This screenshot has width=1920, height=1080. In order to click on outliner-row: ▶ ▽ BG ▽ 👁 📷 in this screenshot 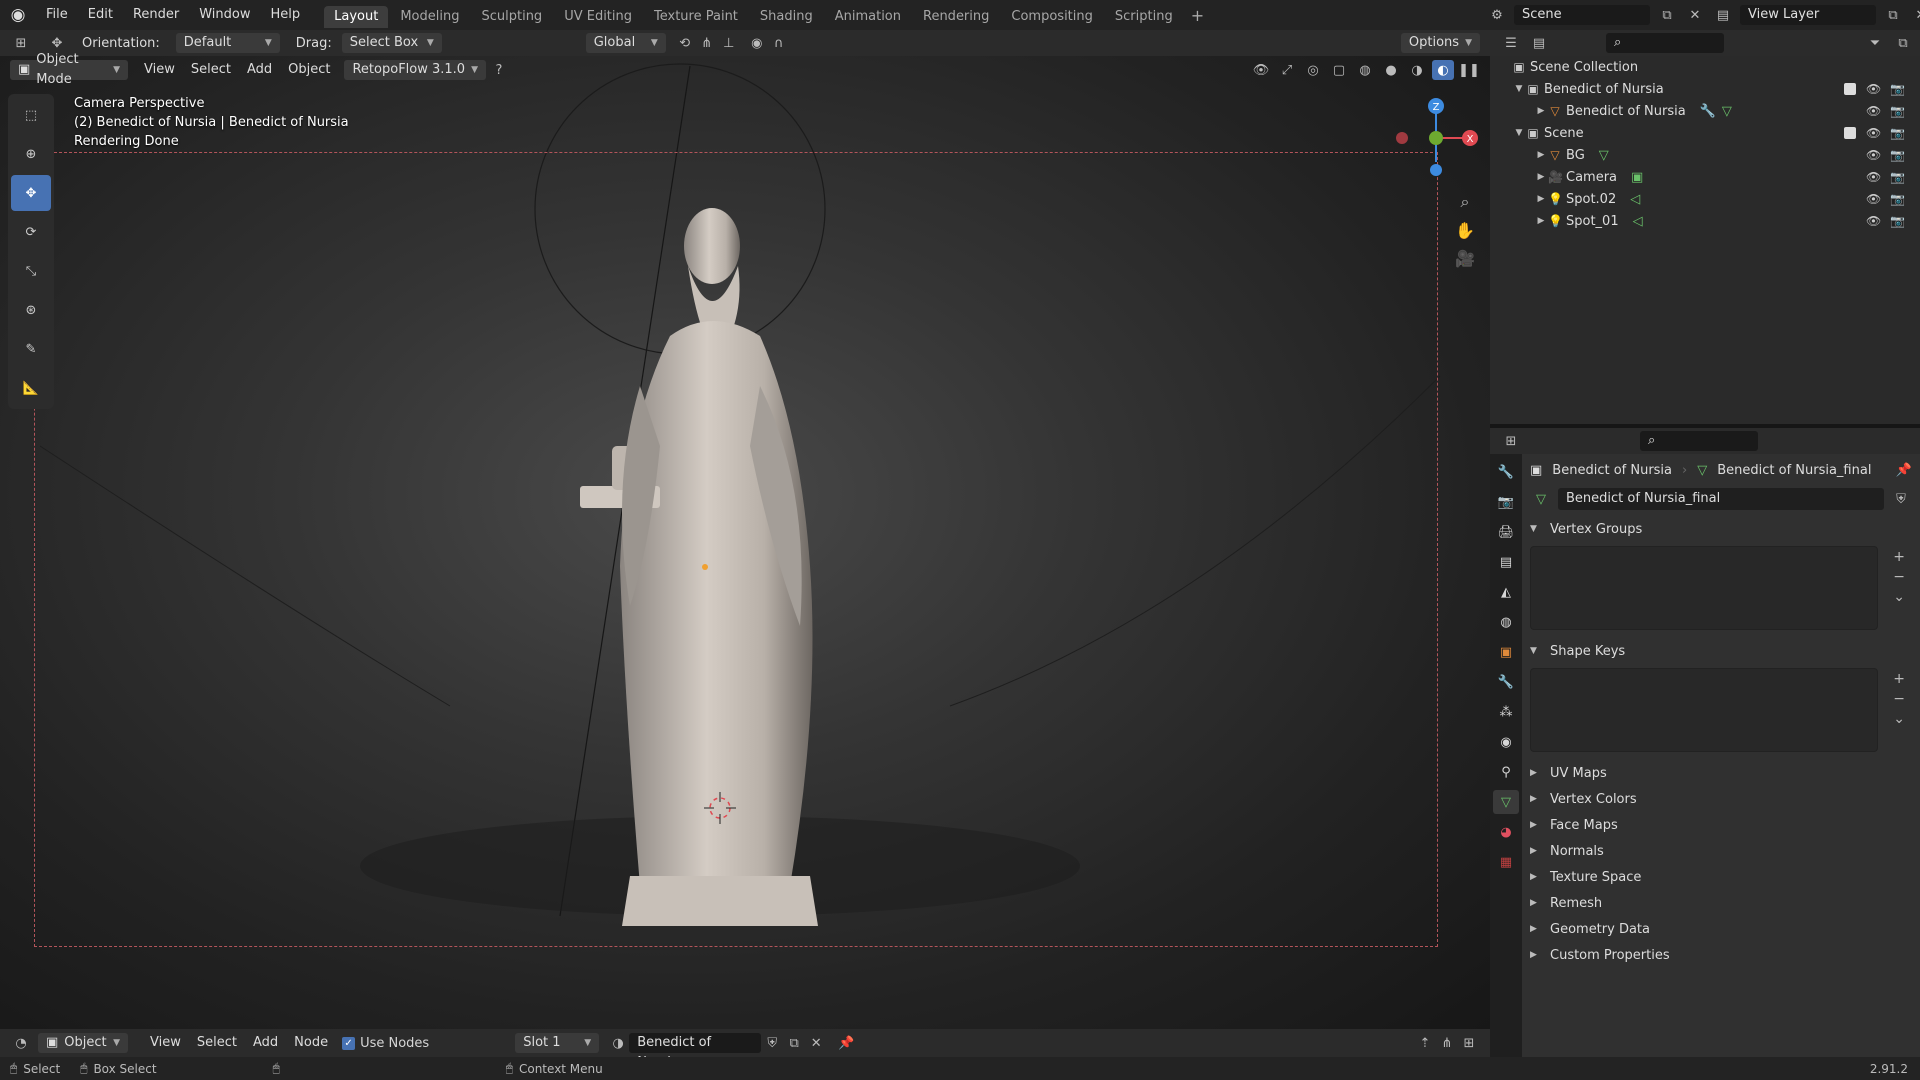, I will do `click(1705, 155)`.